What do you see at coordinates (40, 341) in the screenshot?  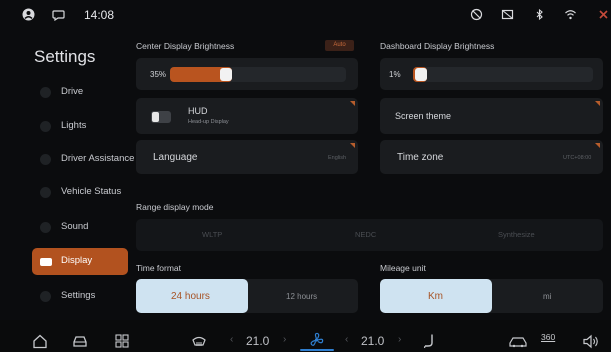 I see `home-icon` at bounding box center [40, 341].